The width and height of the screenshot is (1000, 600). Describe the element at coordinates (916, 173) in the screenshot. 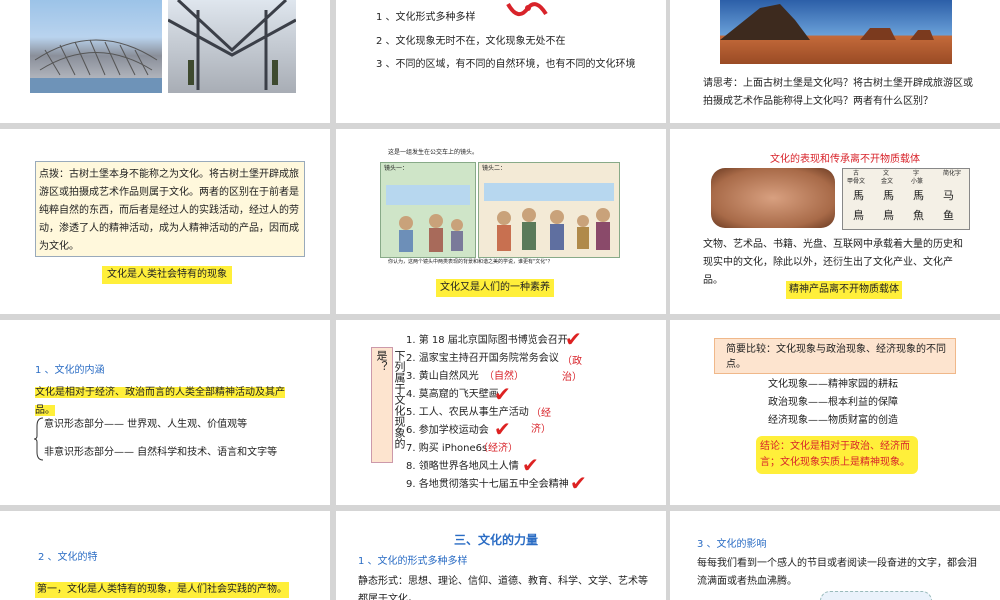

I see `script-header-3: 字` at that location.